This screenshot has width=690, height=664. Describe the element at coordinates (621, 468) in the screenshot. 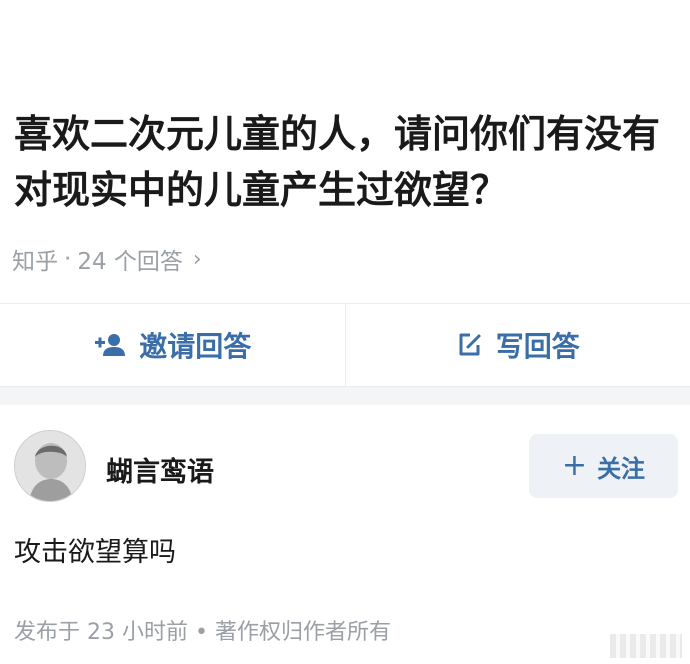

I see `follow-label: 关注` at that location.